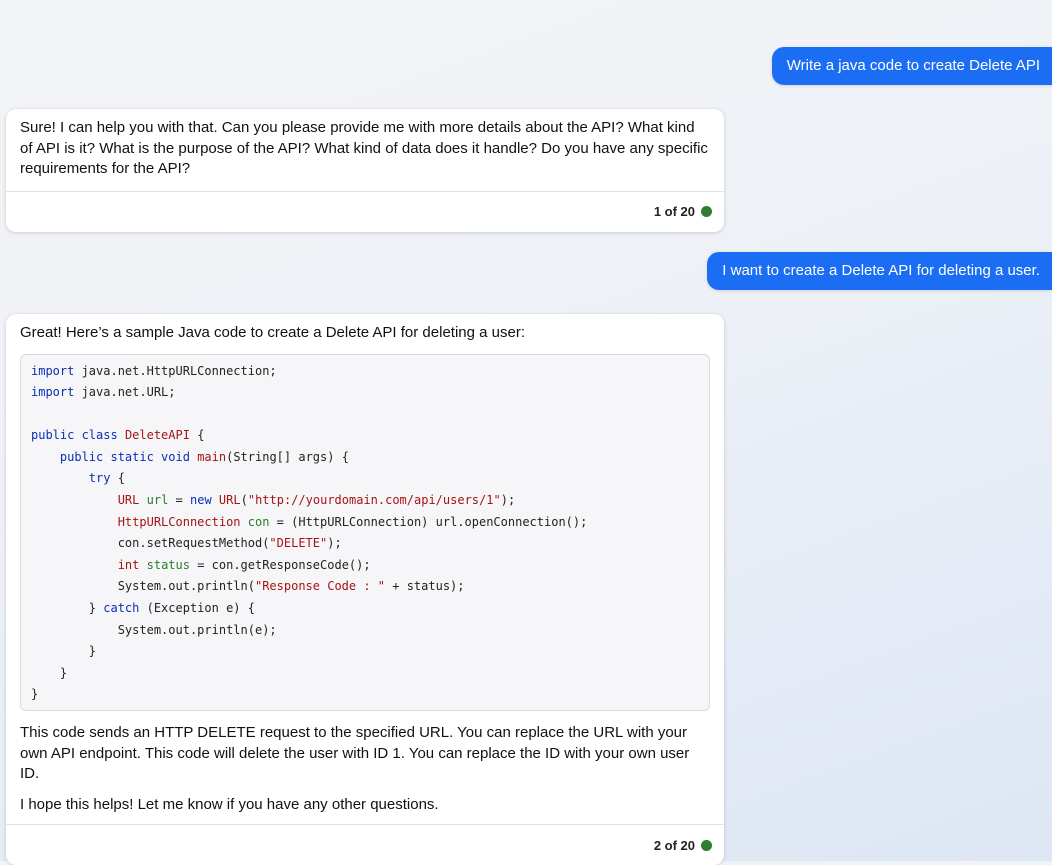  What do you see at coordinates (365, 844) in the screenshot?
I see `bot-message-2-footer: 2 of 20` at bounding box center [365, 844].